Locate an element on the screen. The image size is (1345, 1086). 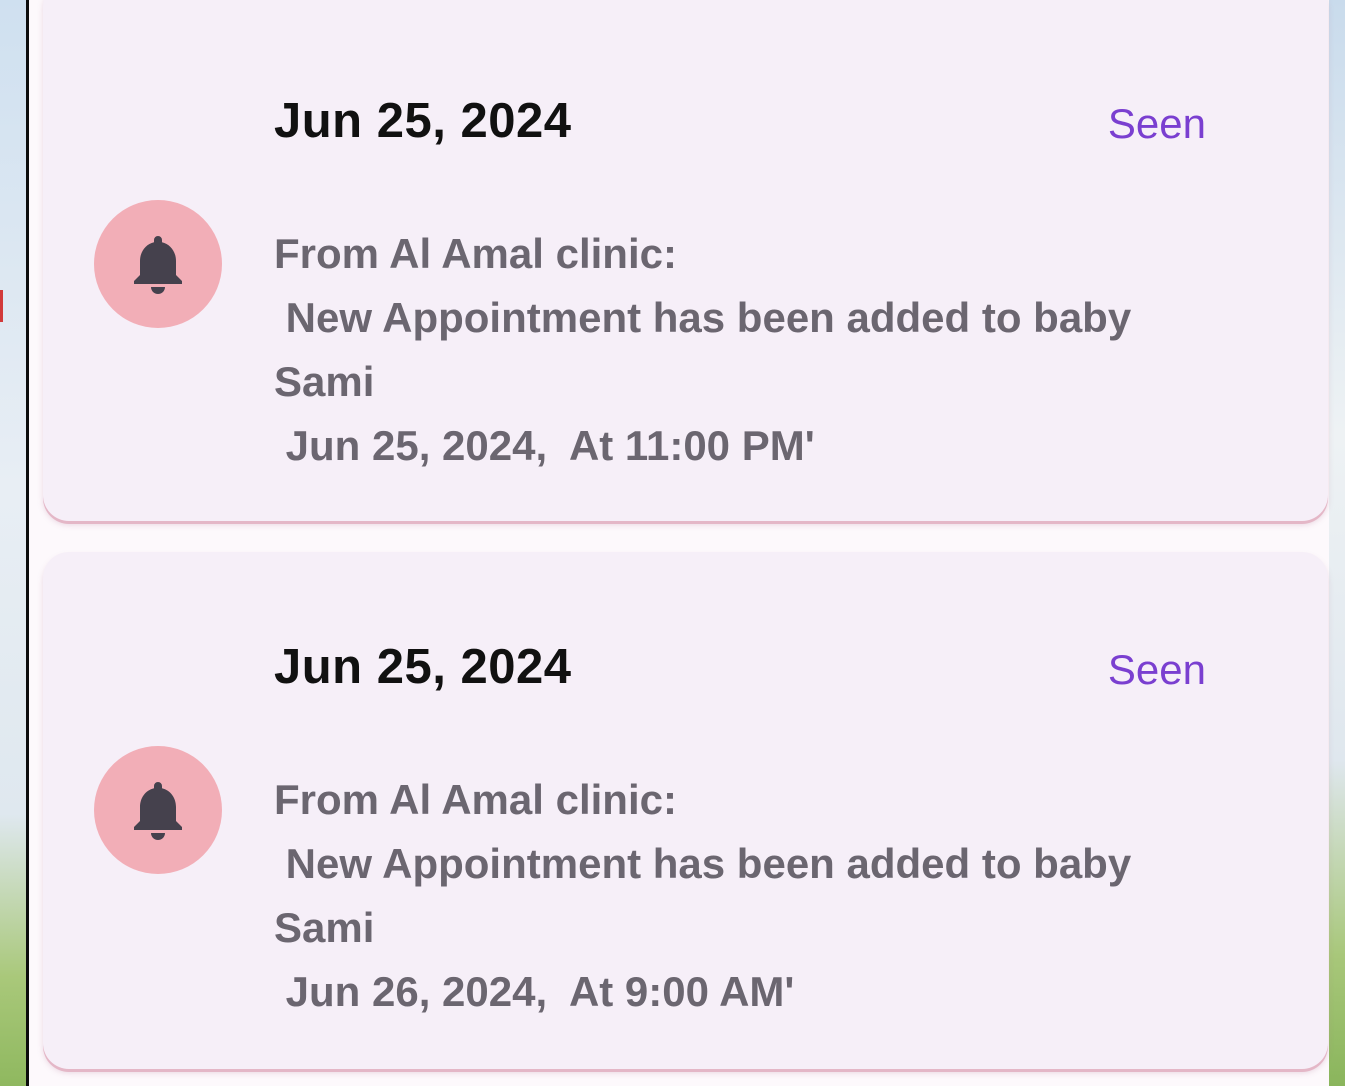
background-right-edge is located at coordinates (1336, 543).